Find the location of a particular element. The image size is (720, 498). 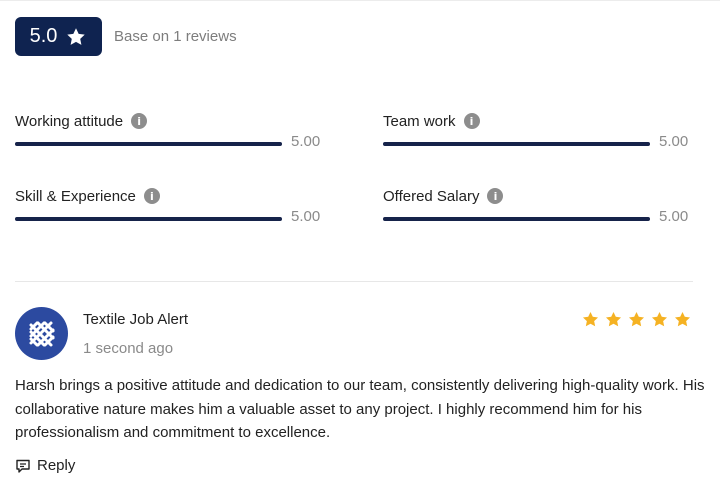

review-stars is located at coordinates (636, 319).